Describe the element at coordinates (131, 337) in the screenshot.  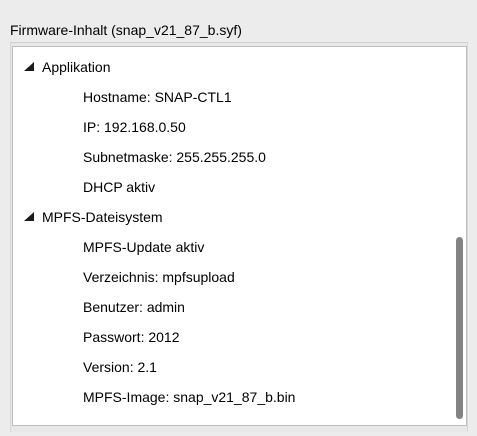
I see `tree-leaf-label: Passwort: 2012` at that location.